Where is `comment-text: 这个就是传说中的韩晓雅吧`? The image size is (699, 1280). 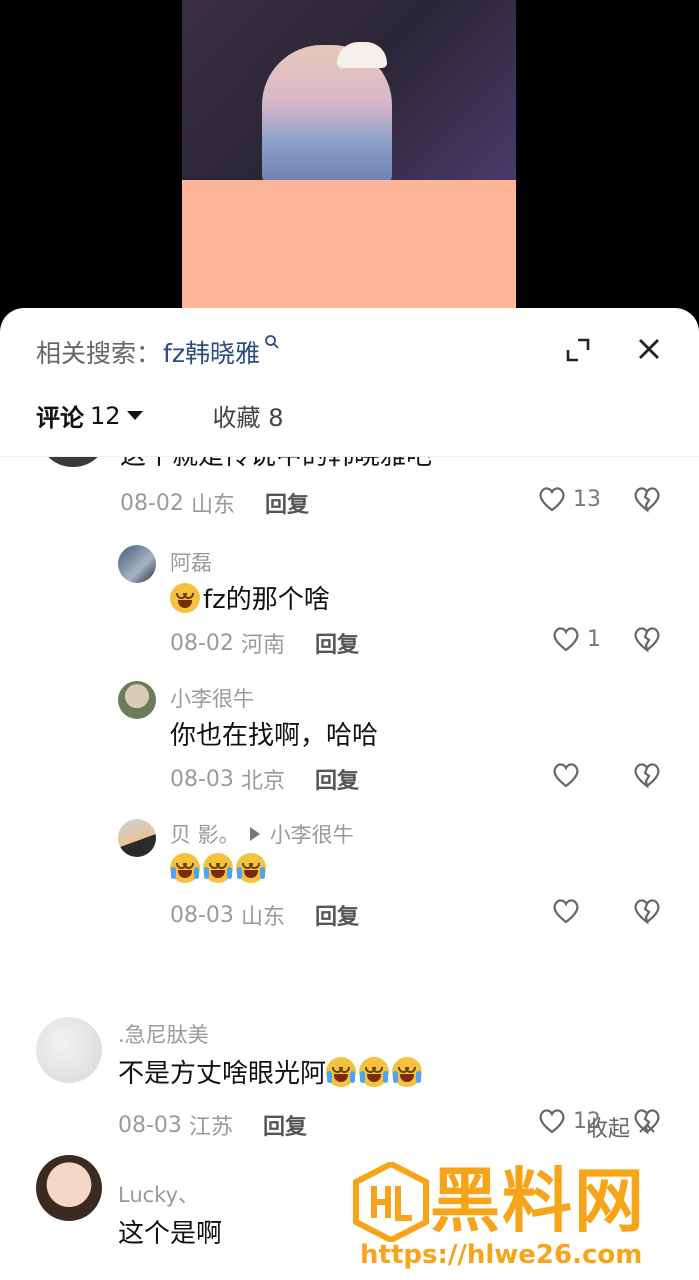
comment-text: 这个就是传说中的韩晓雅吧 is located at coordinates (276, 464).